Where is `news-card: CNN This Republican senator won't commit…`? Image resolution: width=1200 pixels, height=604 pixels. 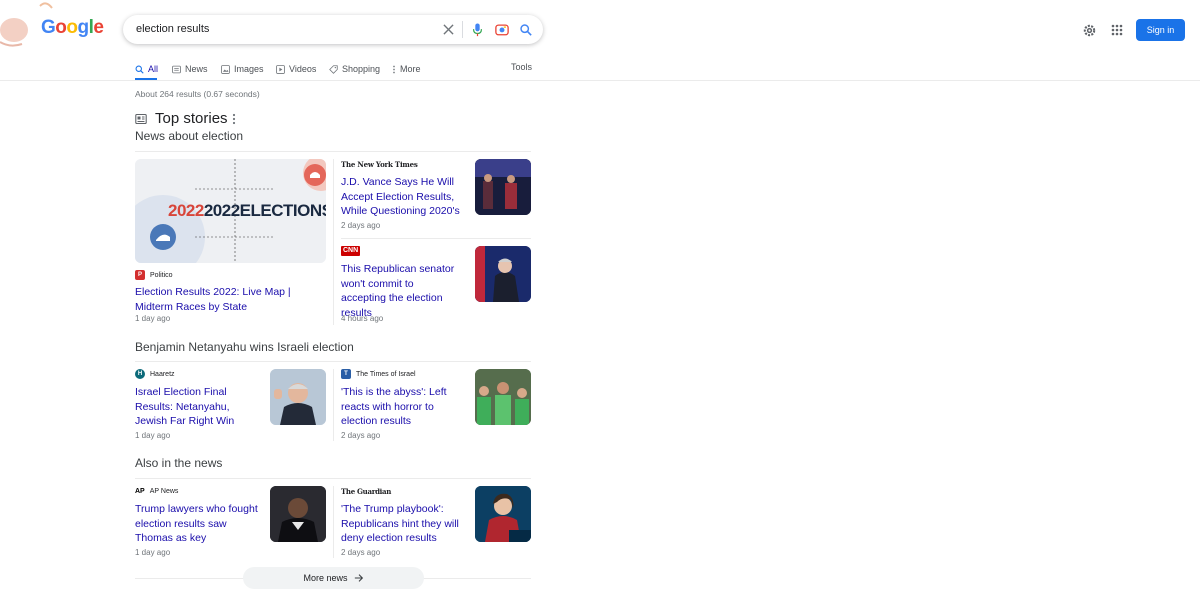
news-card: CNN This Republican senator won't commit… is located at coordinates (436, 286).